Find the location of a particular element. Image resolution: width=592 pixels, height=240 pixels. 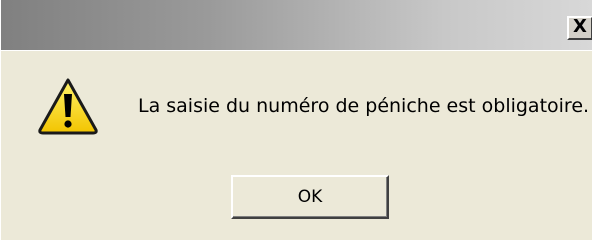

warning-icon is located at coordinates (68, 106).